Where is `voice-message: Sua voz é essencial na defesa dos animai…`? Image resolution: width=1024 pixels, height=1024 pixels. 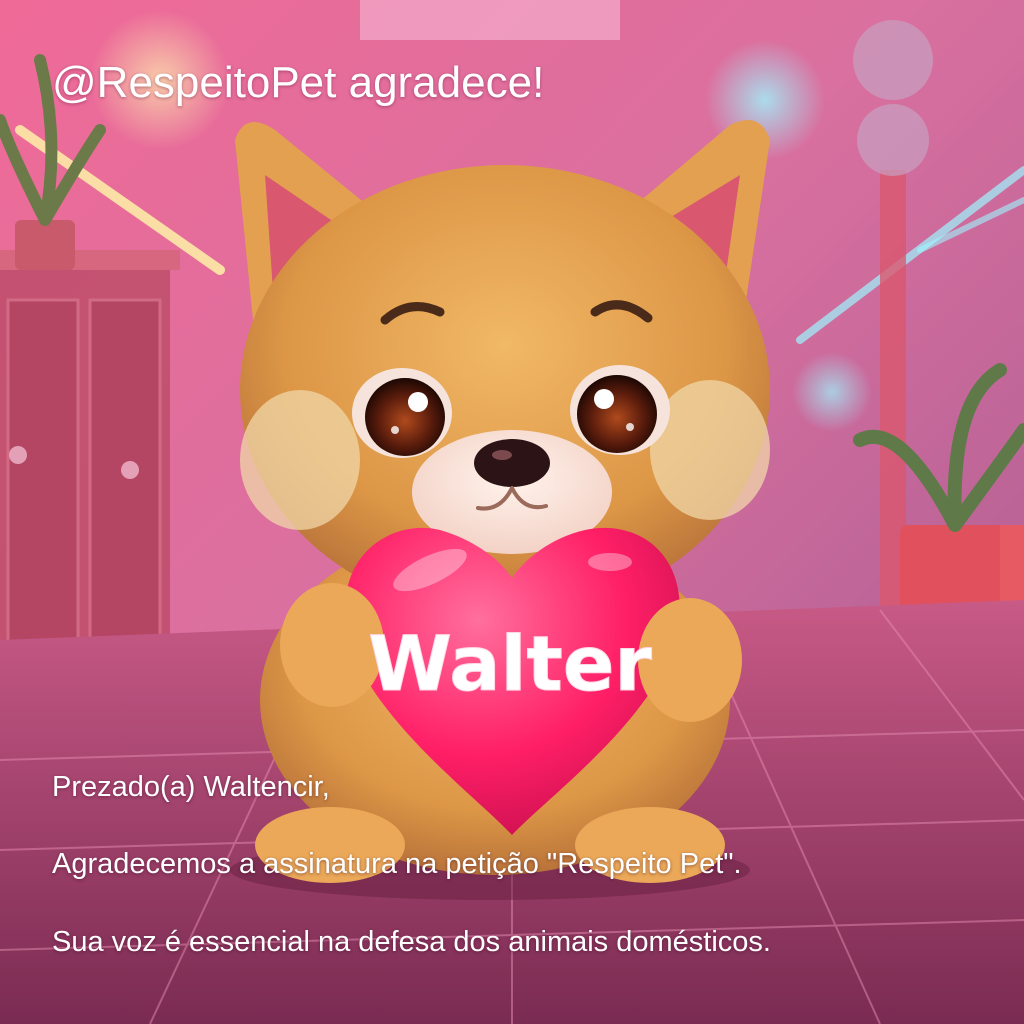
voice-message: Sua voz é essencial na defesa dos animai… is located at coordinates (411, 942).